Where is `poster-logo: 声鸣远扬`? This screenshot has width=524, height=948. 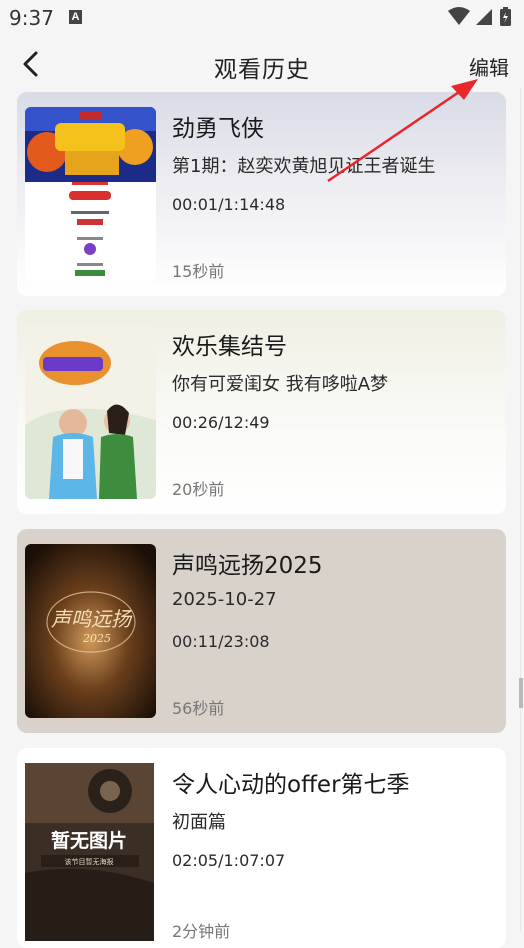
poster-logo: 声鸣远扬 is located at coordinates (92, 619).